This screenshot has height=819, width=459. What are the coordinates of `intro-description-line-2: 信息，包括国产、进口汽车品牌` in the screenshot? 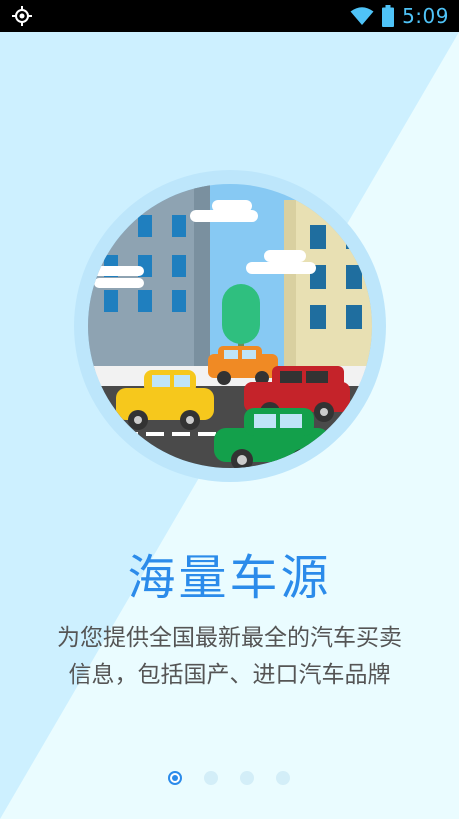 It's located at (229, 675).